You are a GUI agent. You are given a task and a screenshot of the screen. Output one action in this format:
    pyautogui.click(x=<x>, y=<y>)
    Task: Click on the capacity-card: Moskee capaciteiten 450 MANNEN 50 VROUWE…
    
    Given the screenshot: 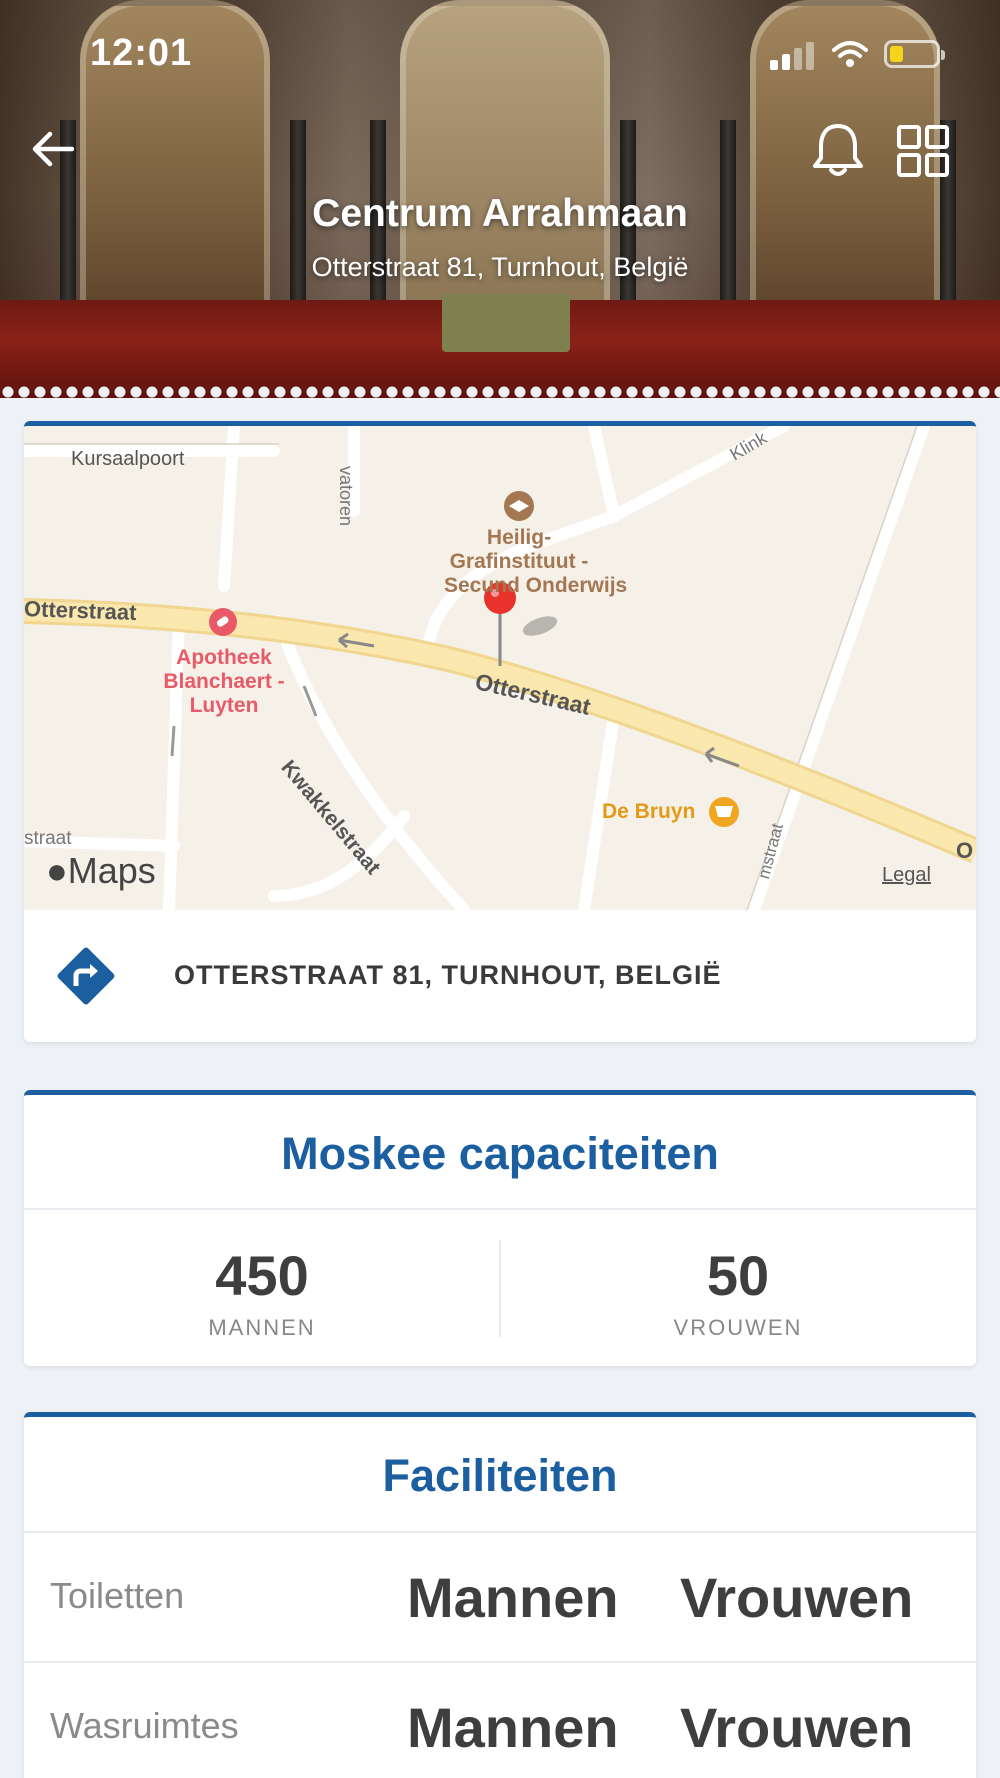 What is the action you would take?
    pyautogui.click(x=500, y=1228)
    